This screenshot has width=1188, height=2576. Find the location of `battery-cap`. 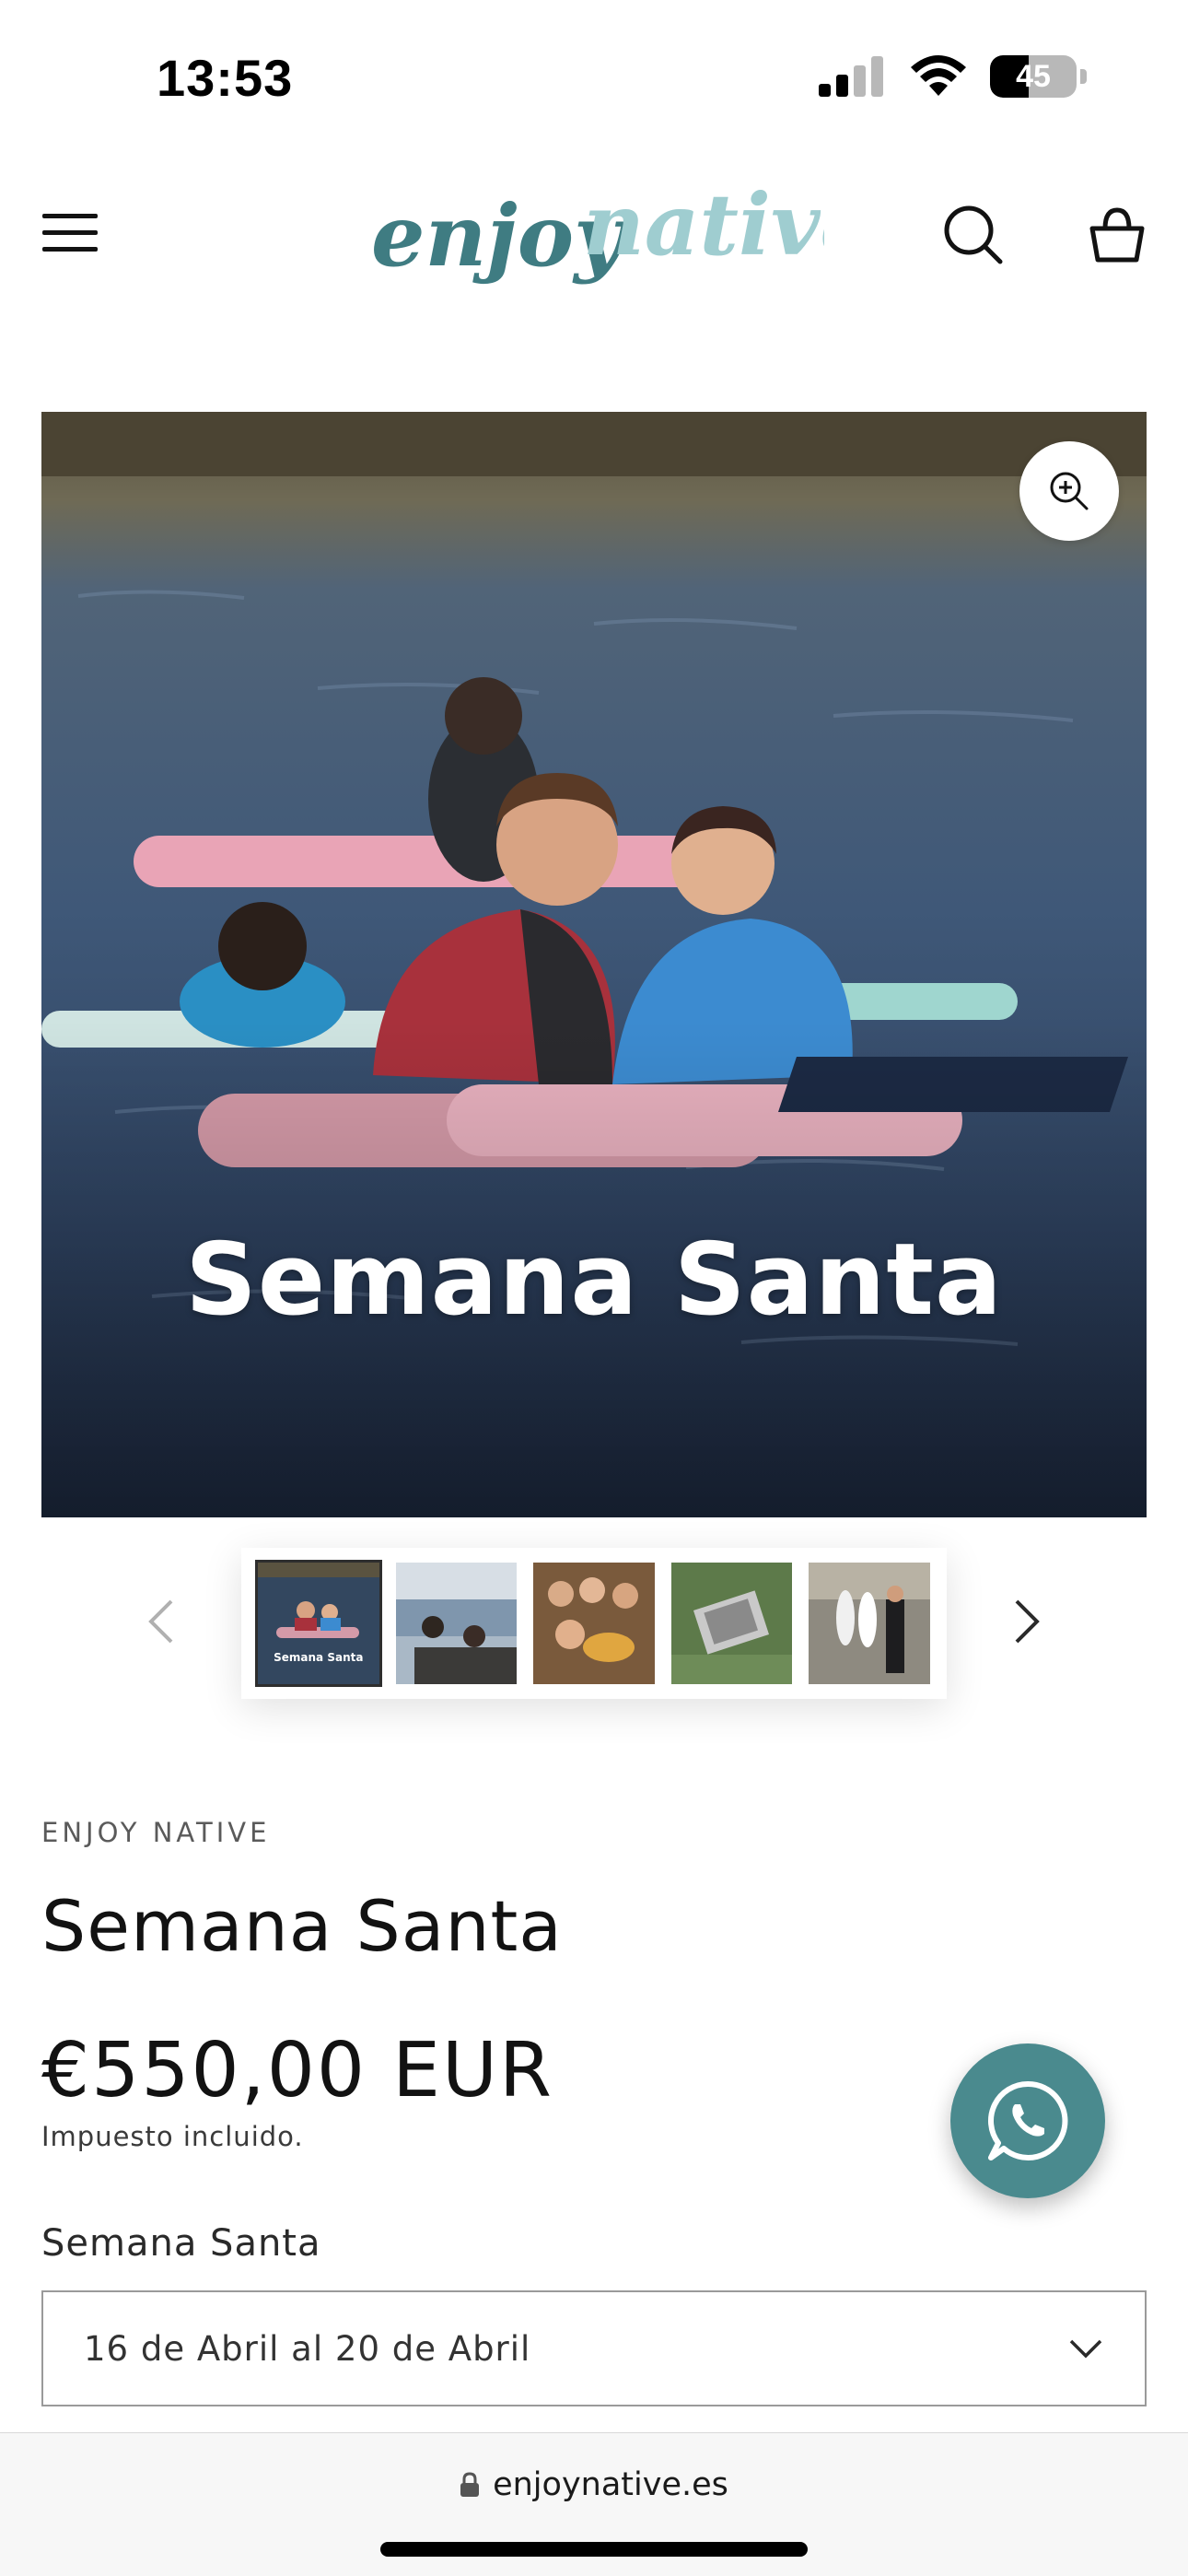

battery-cap is located at coordinates (1083, 76).